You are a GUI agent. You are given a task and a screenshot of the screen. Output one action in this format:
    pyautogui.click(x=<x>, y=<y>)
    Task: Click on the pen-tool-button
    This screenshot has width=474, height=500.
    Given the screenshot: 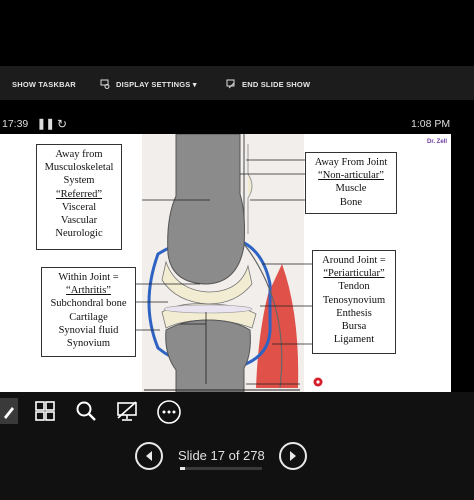 What is the action you would take?
    pyautogui.click(x=9, y=411)
    